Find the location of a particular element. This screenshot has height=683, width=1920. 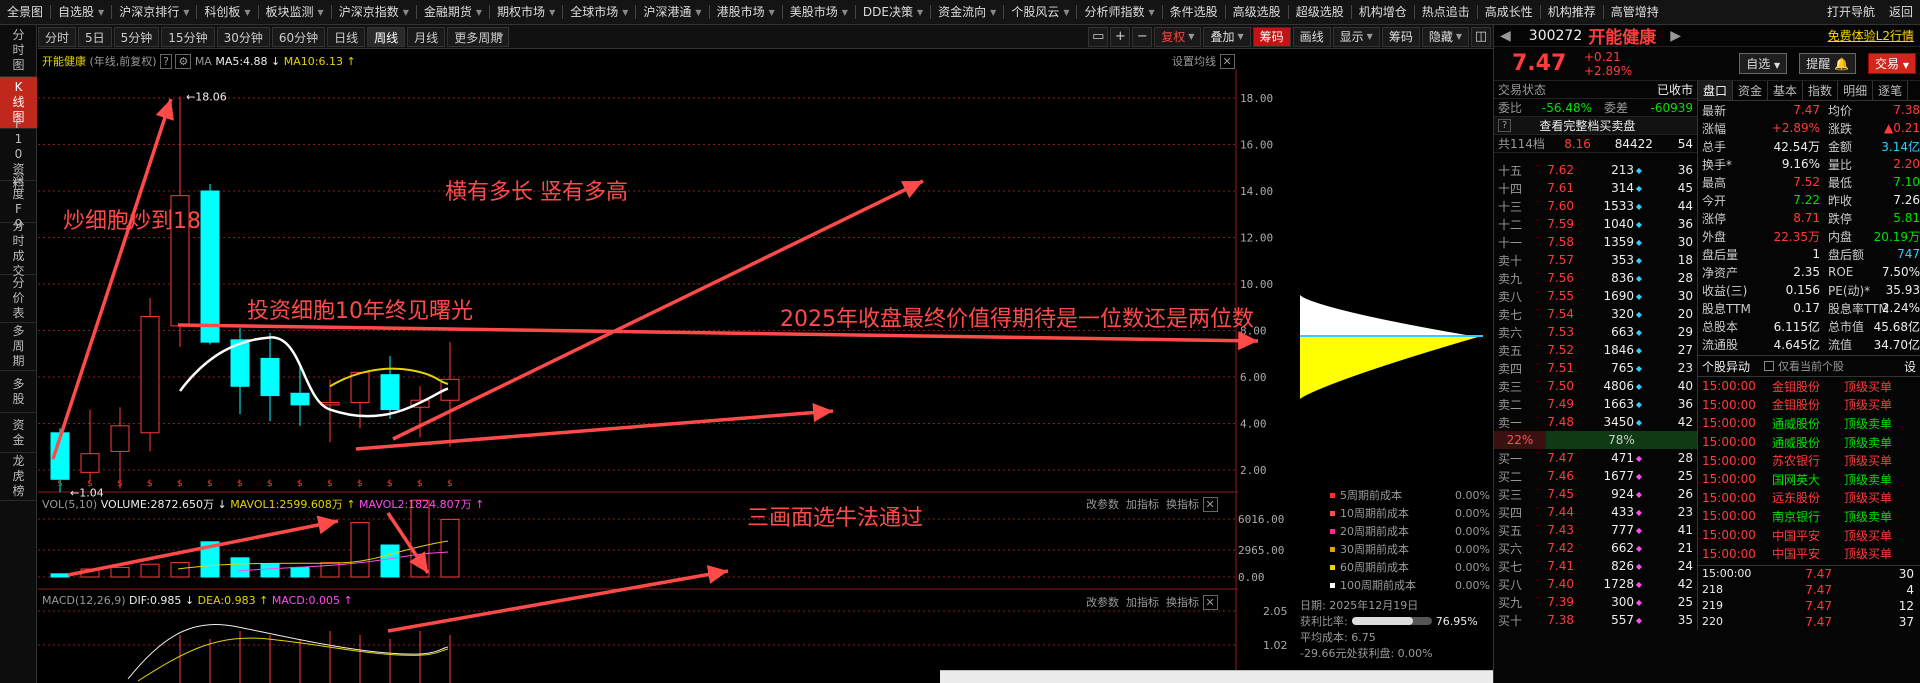

nav-item: 科创板 ▼ is located at coordinates (227, 12).